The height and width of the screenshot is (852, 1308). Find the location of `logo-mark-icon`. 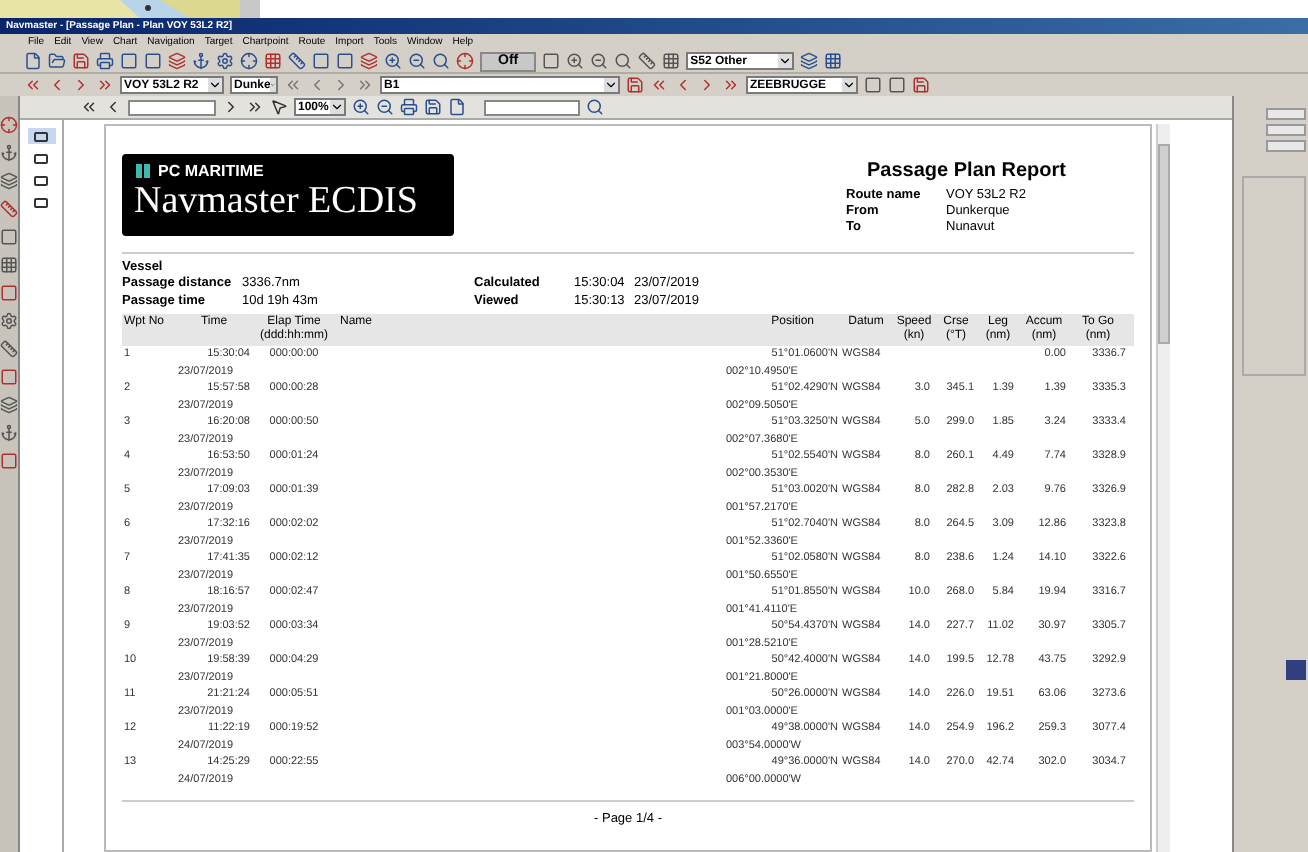

logo-mark-icon is located at coordinates (143, 171).